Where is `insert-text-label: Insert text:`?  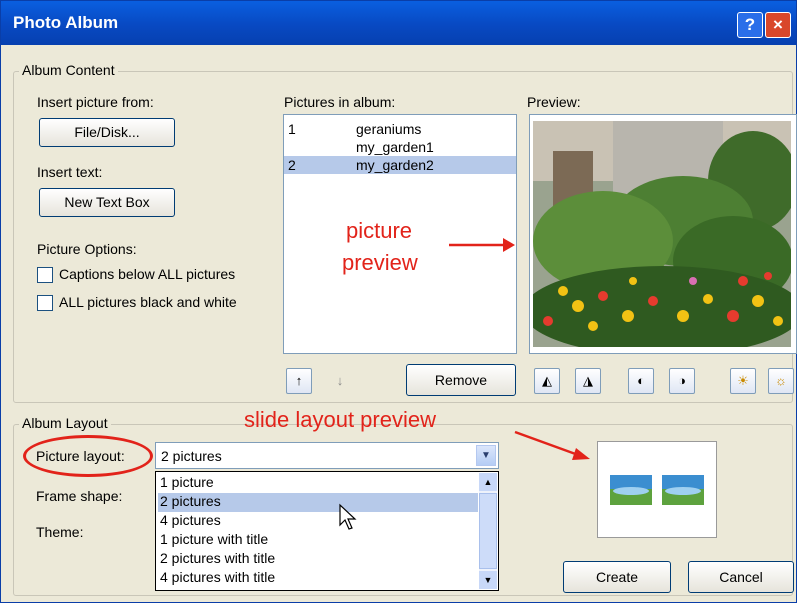
insert-text-label: Insert text: is located at coordinates (70, 172).